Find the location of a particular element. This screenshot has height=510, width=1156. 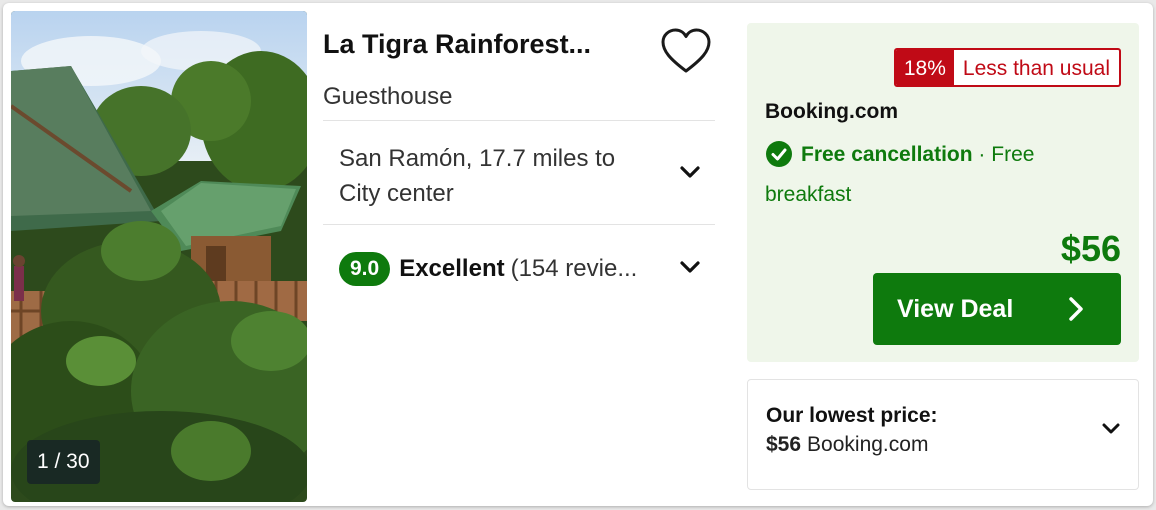

lowest-price-title: Our lowest price: is located at coordinates (852, 415).